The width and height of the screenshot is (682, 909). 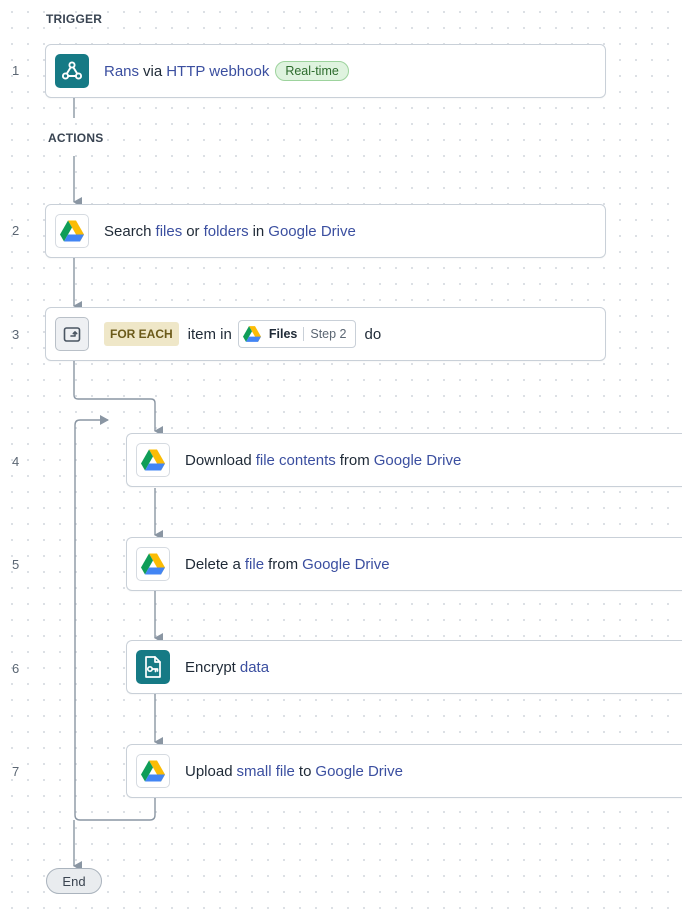 What do you see at coordinates (218, 71) in the screenshot?
I see `step-text: HTTP webhook` at bounding box center [218, 71].